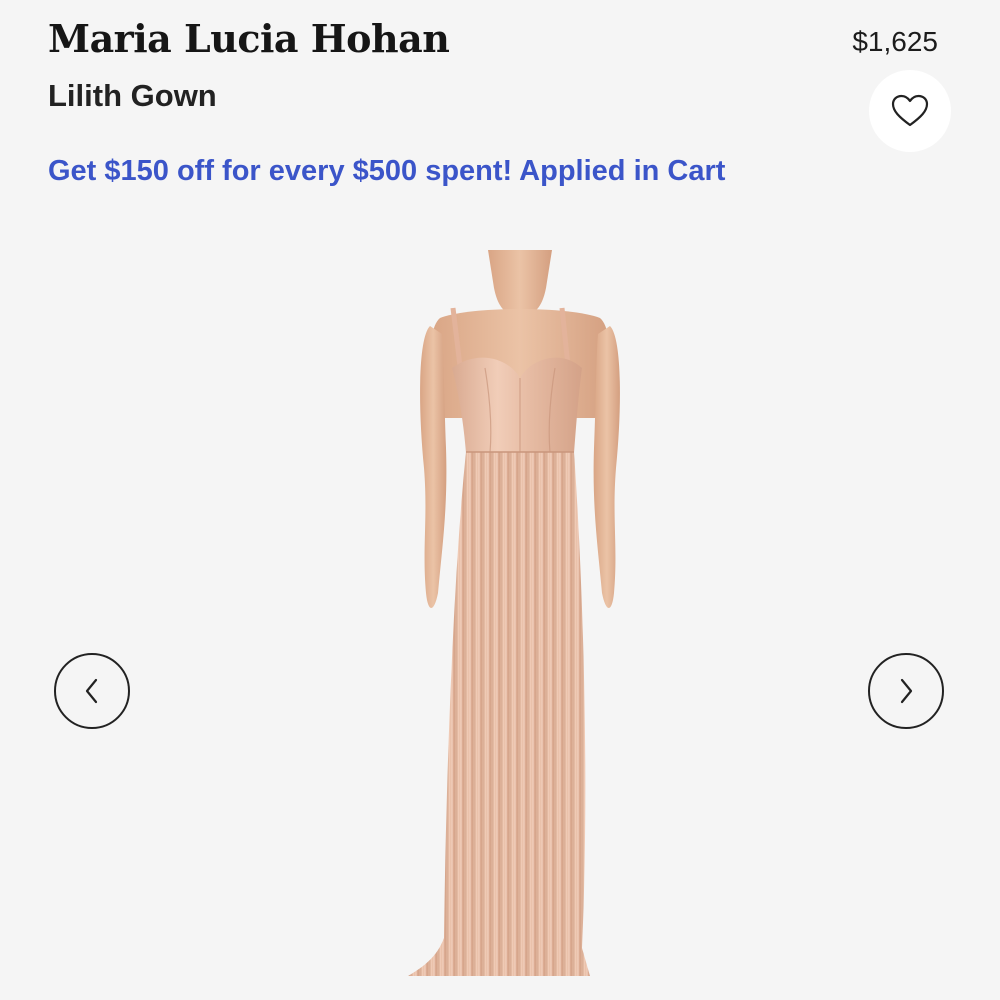 This screenshot has width=1000, height=1000. I want to click on heart-icon, so click(910, 110).